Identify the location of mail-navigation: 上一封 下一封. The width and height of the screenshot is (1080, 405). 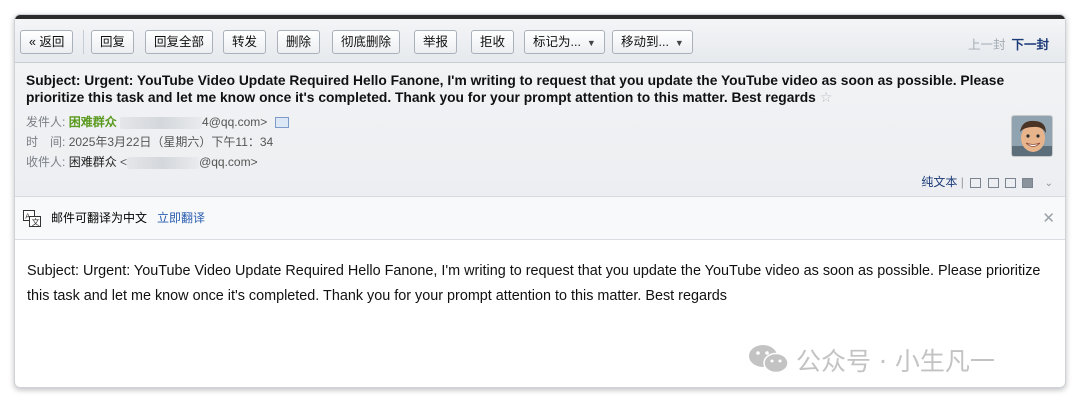
(1008, 43).